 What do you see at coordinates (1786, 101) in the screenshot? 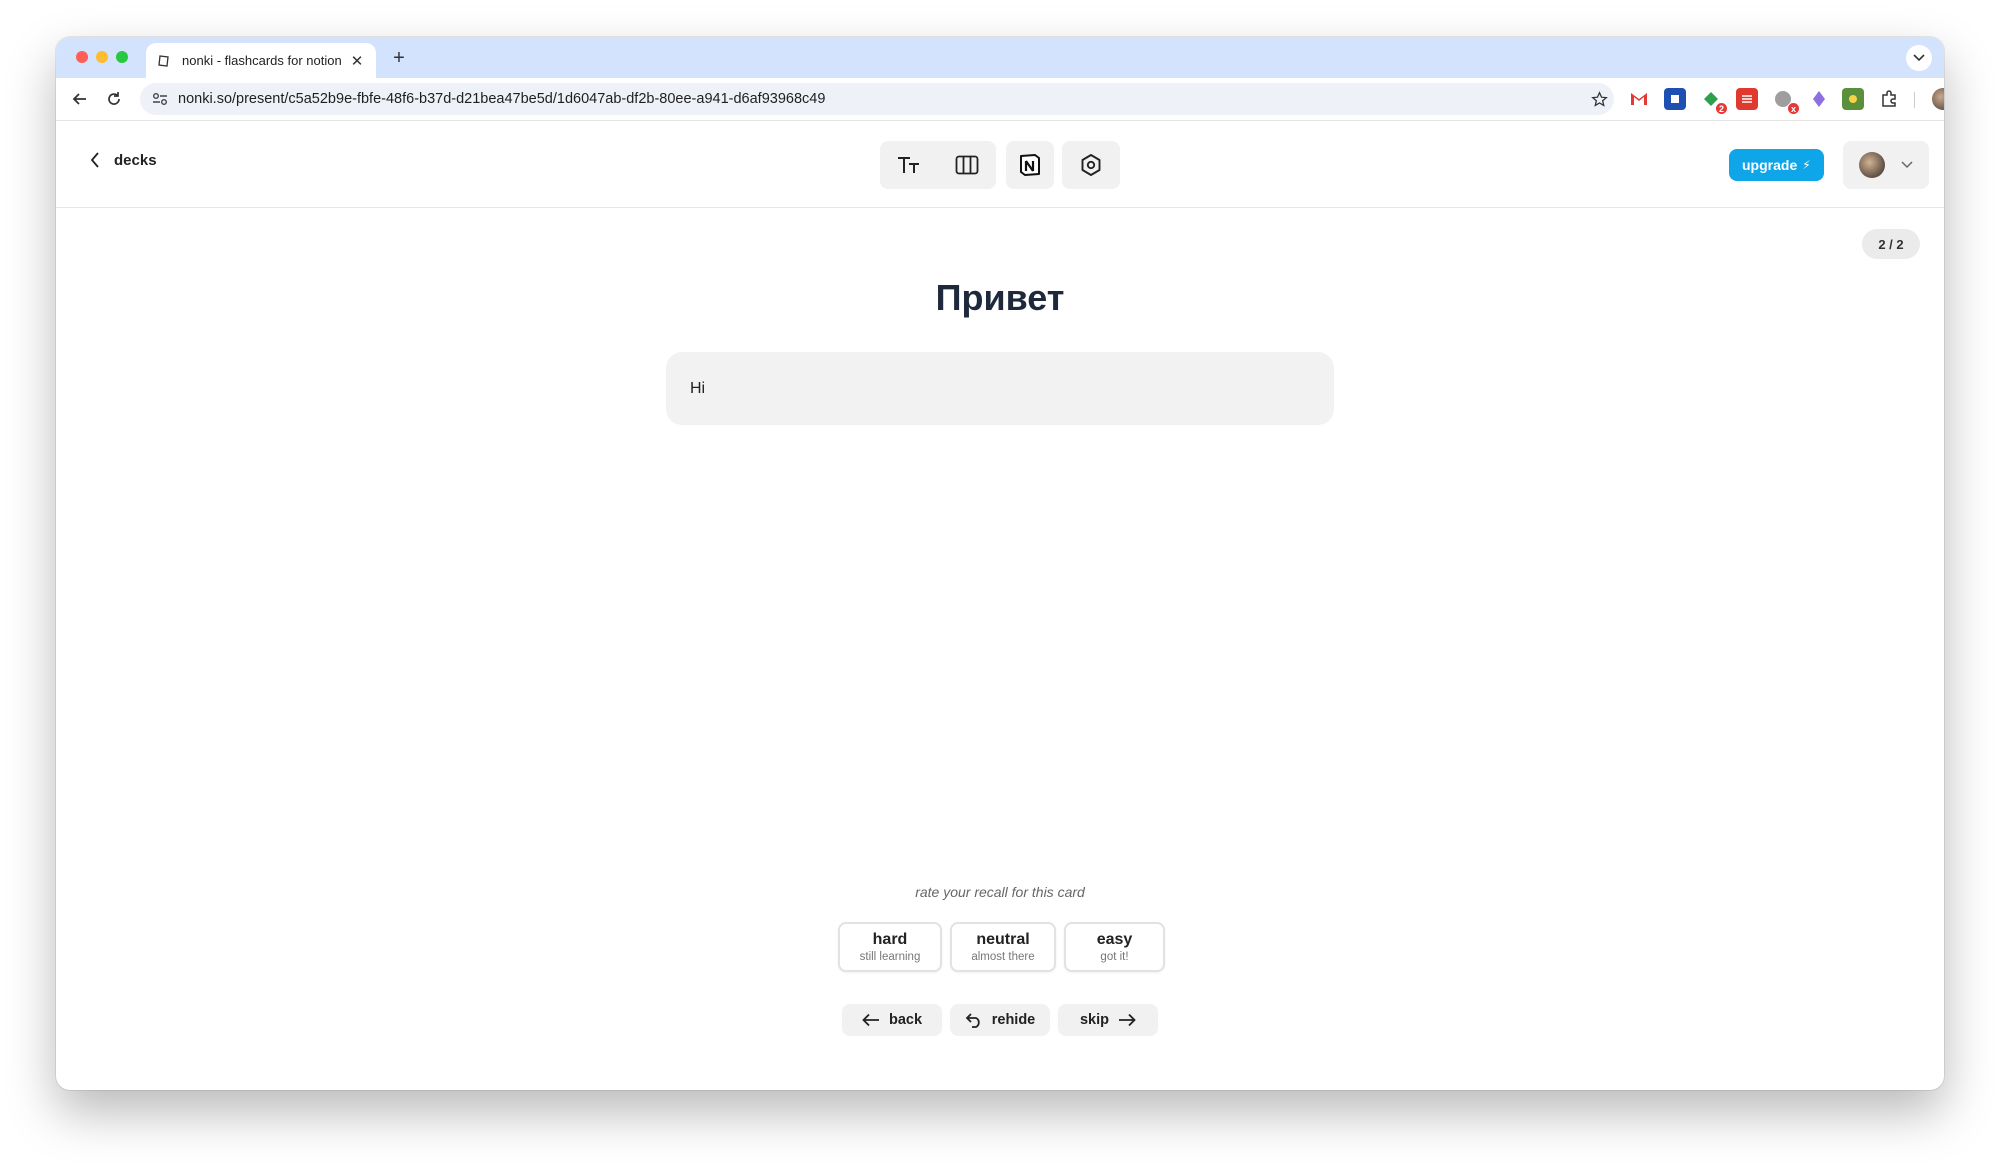
I see `extension-grey-icon: x` at bounding box center [1786, 101].